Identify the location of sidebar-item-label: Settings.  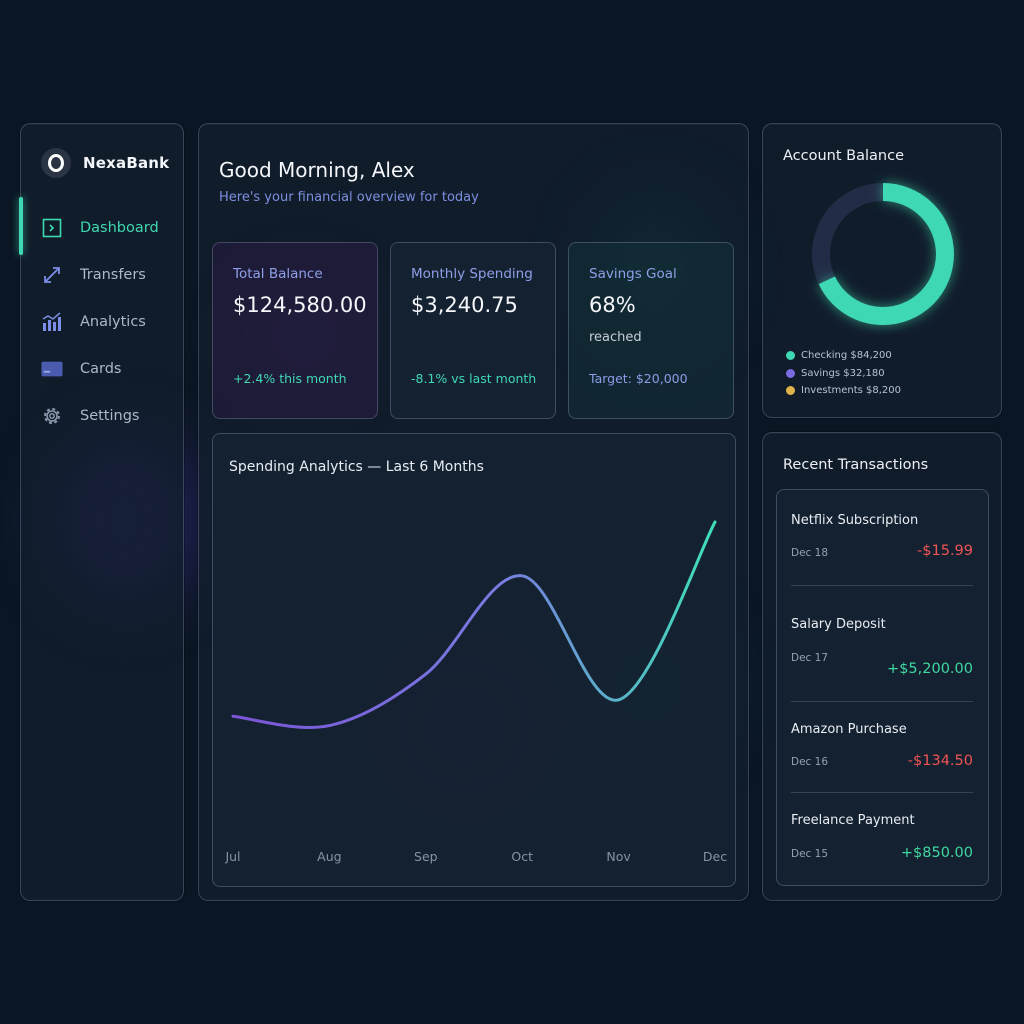
(110, 415).